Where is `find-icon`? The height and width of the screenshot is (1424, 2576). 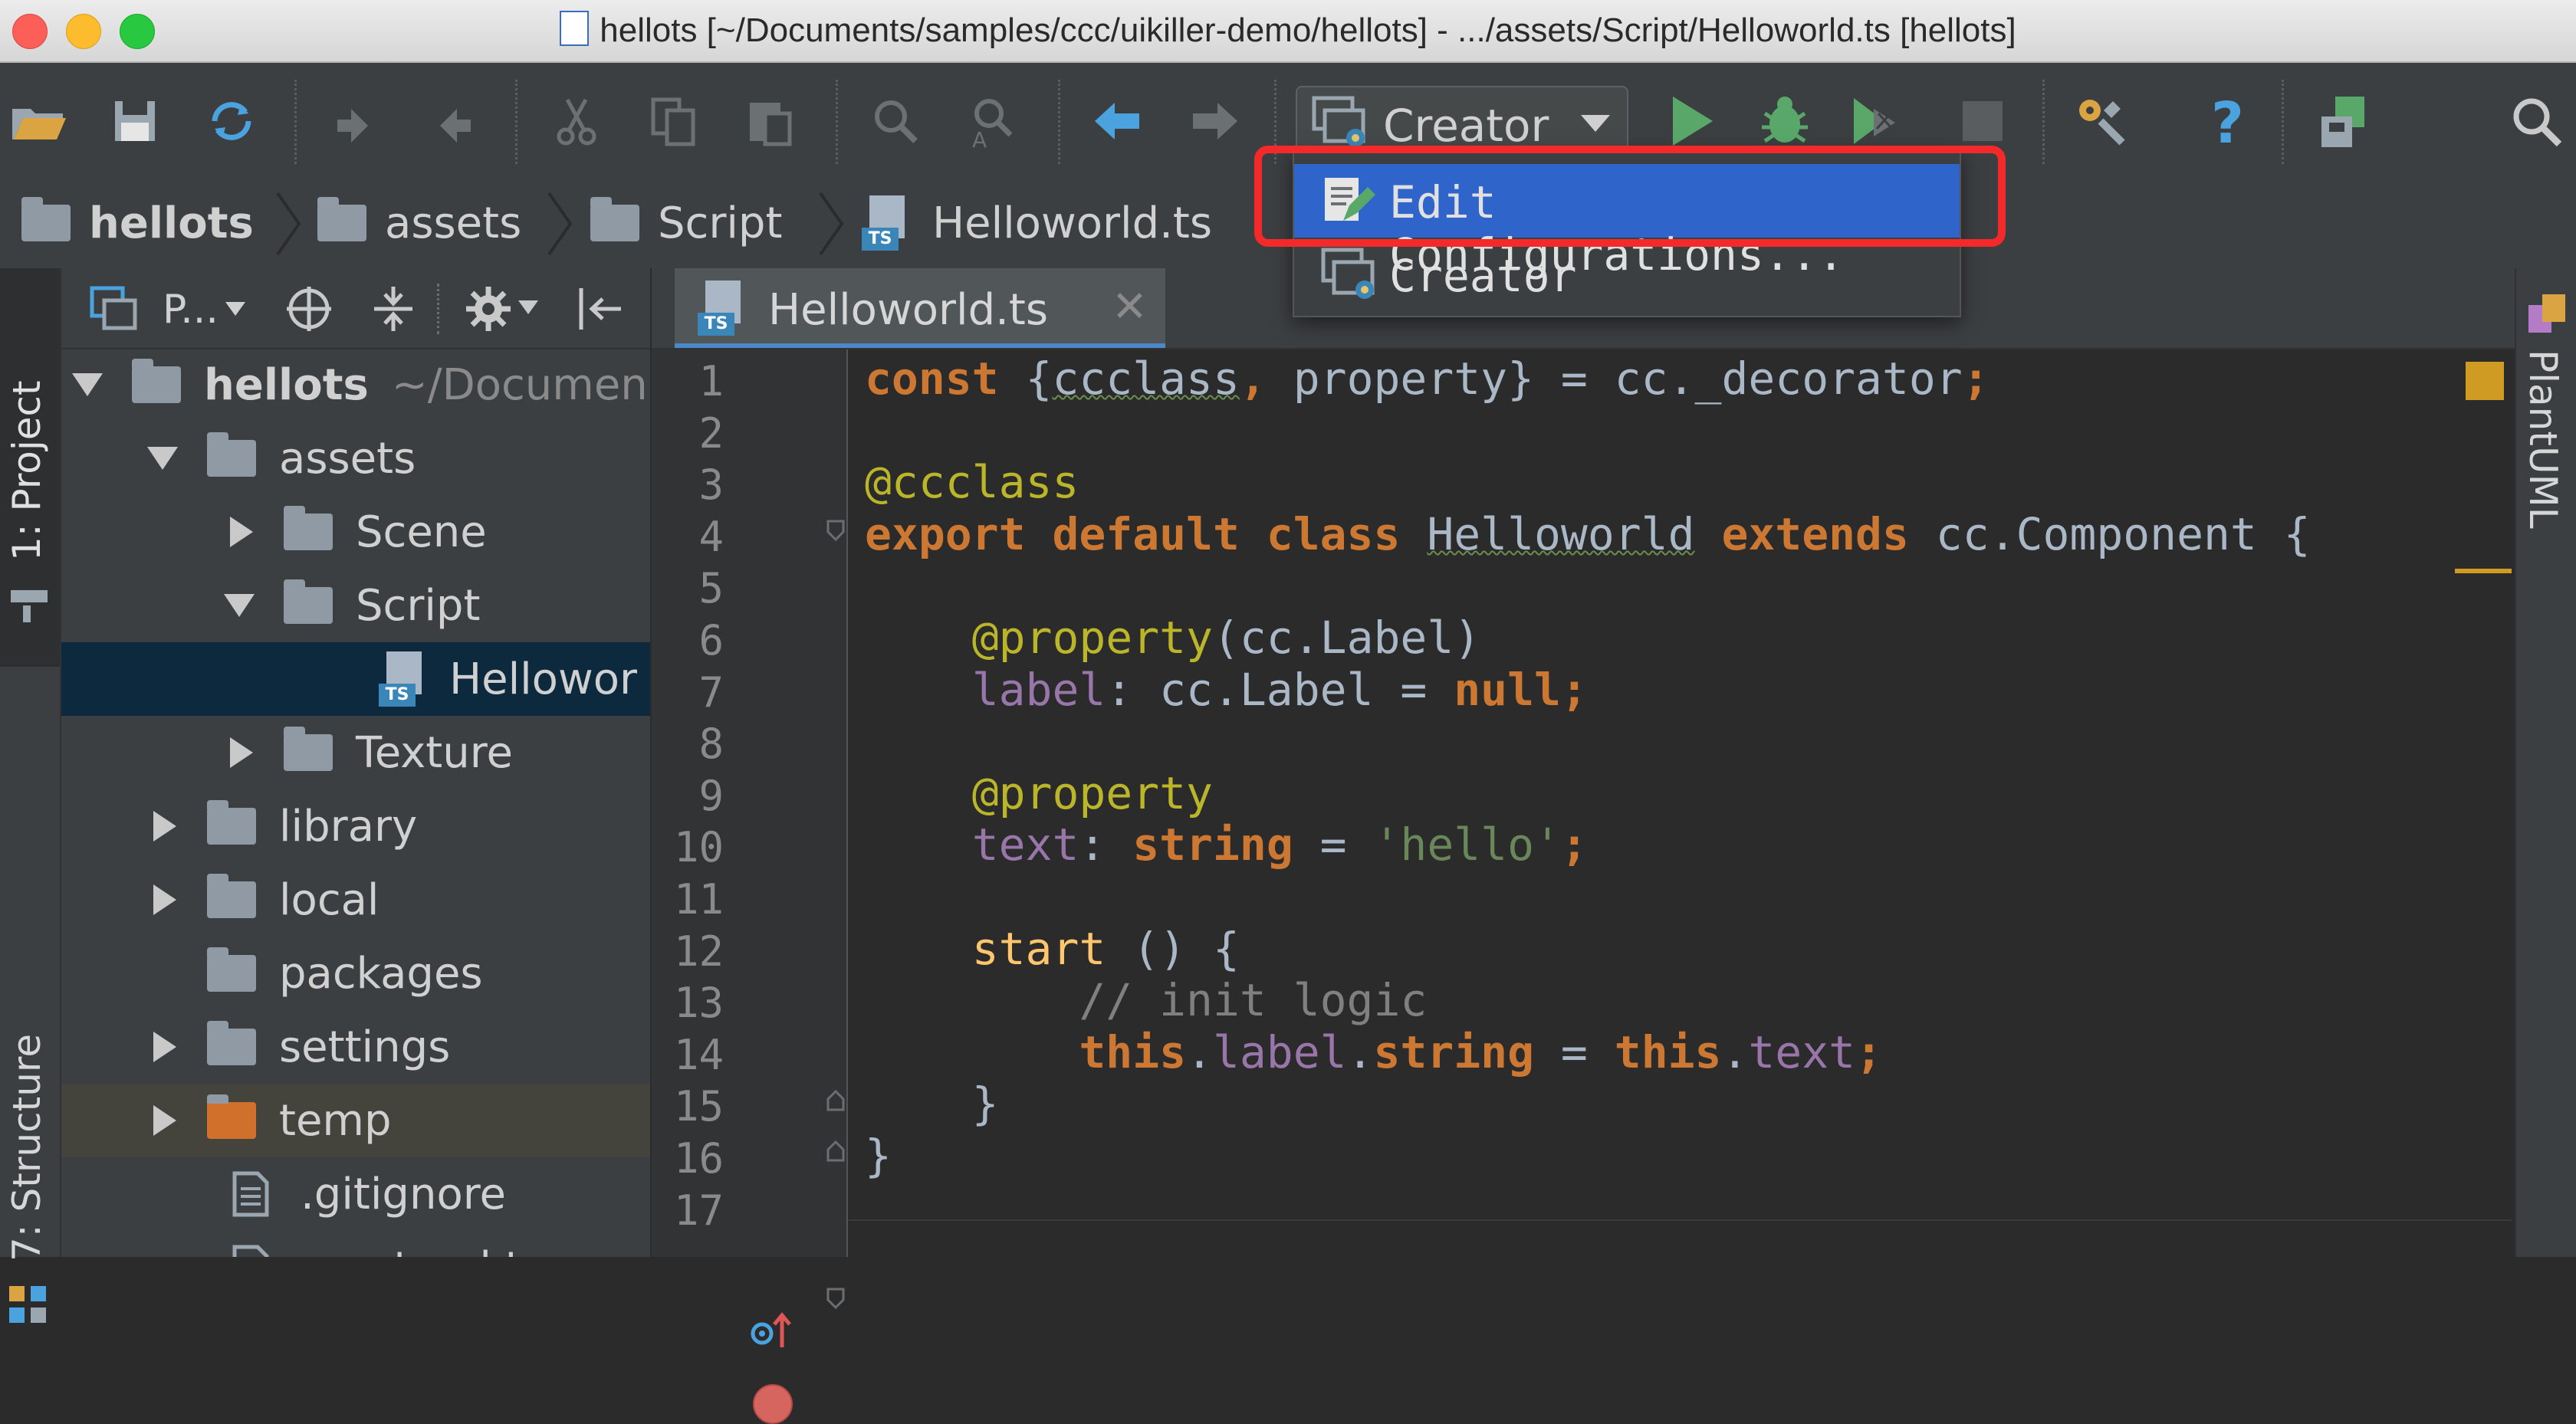
find-icon is located at coordinates (895, 121).